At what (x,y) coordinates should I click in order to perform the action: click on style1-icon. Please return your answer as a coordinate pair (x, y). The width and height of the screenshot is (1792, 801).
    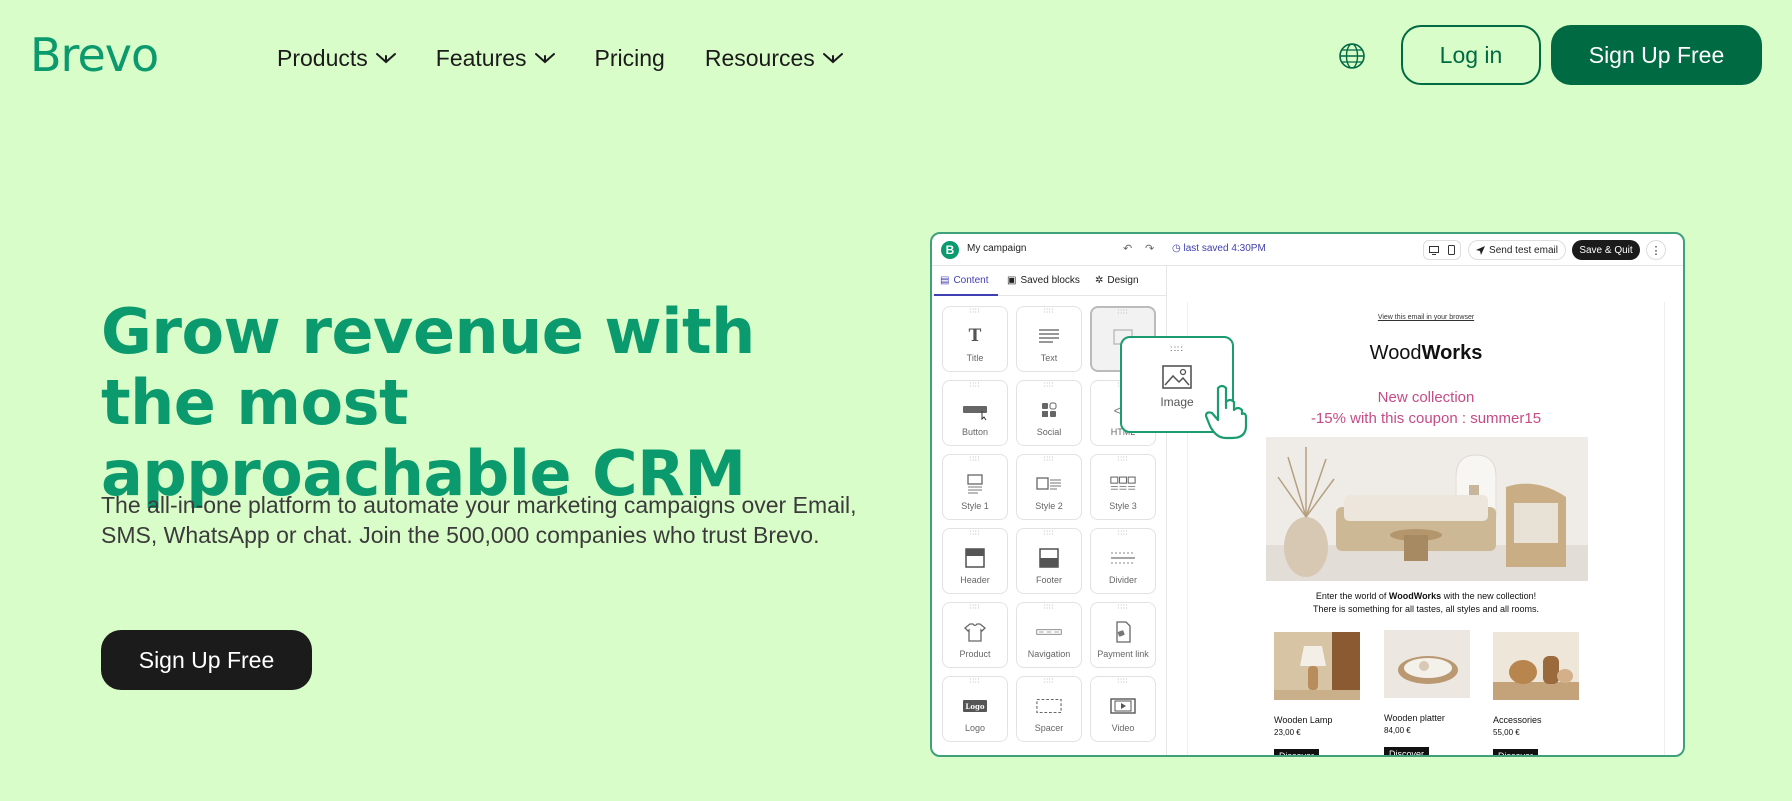
    Looking at the image, I should click on (975, 484).